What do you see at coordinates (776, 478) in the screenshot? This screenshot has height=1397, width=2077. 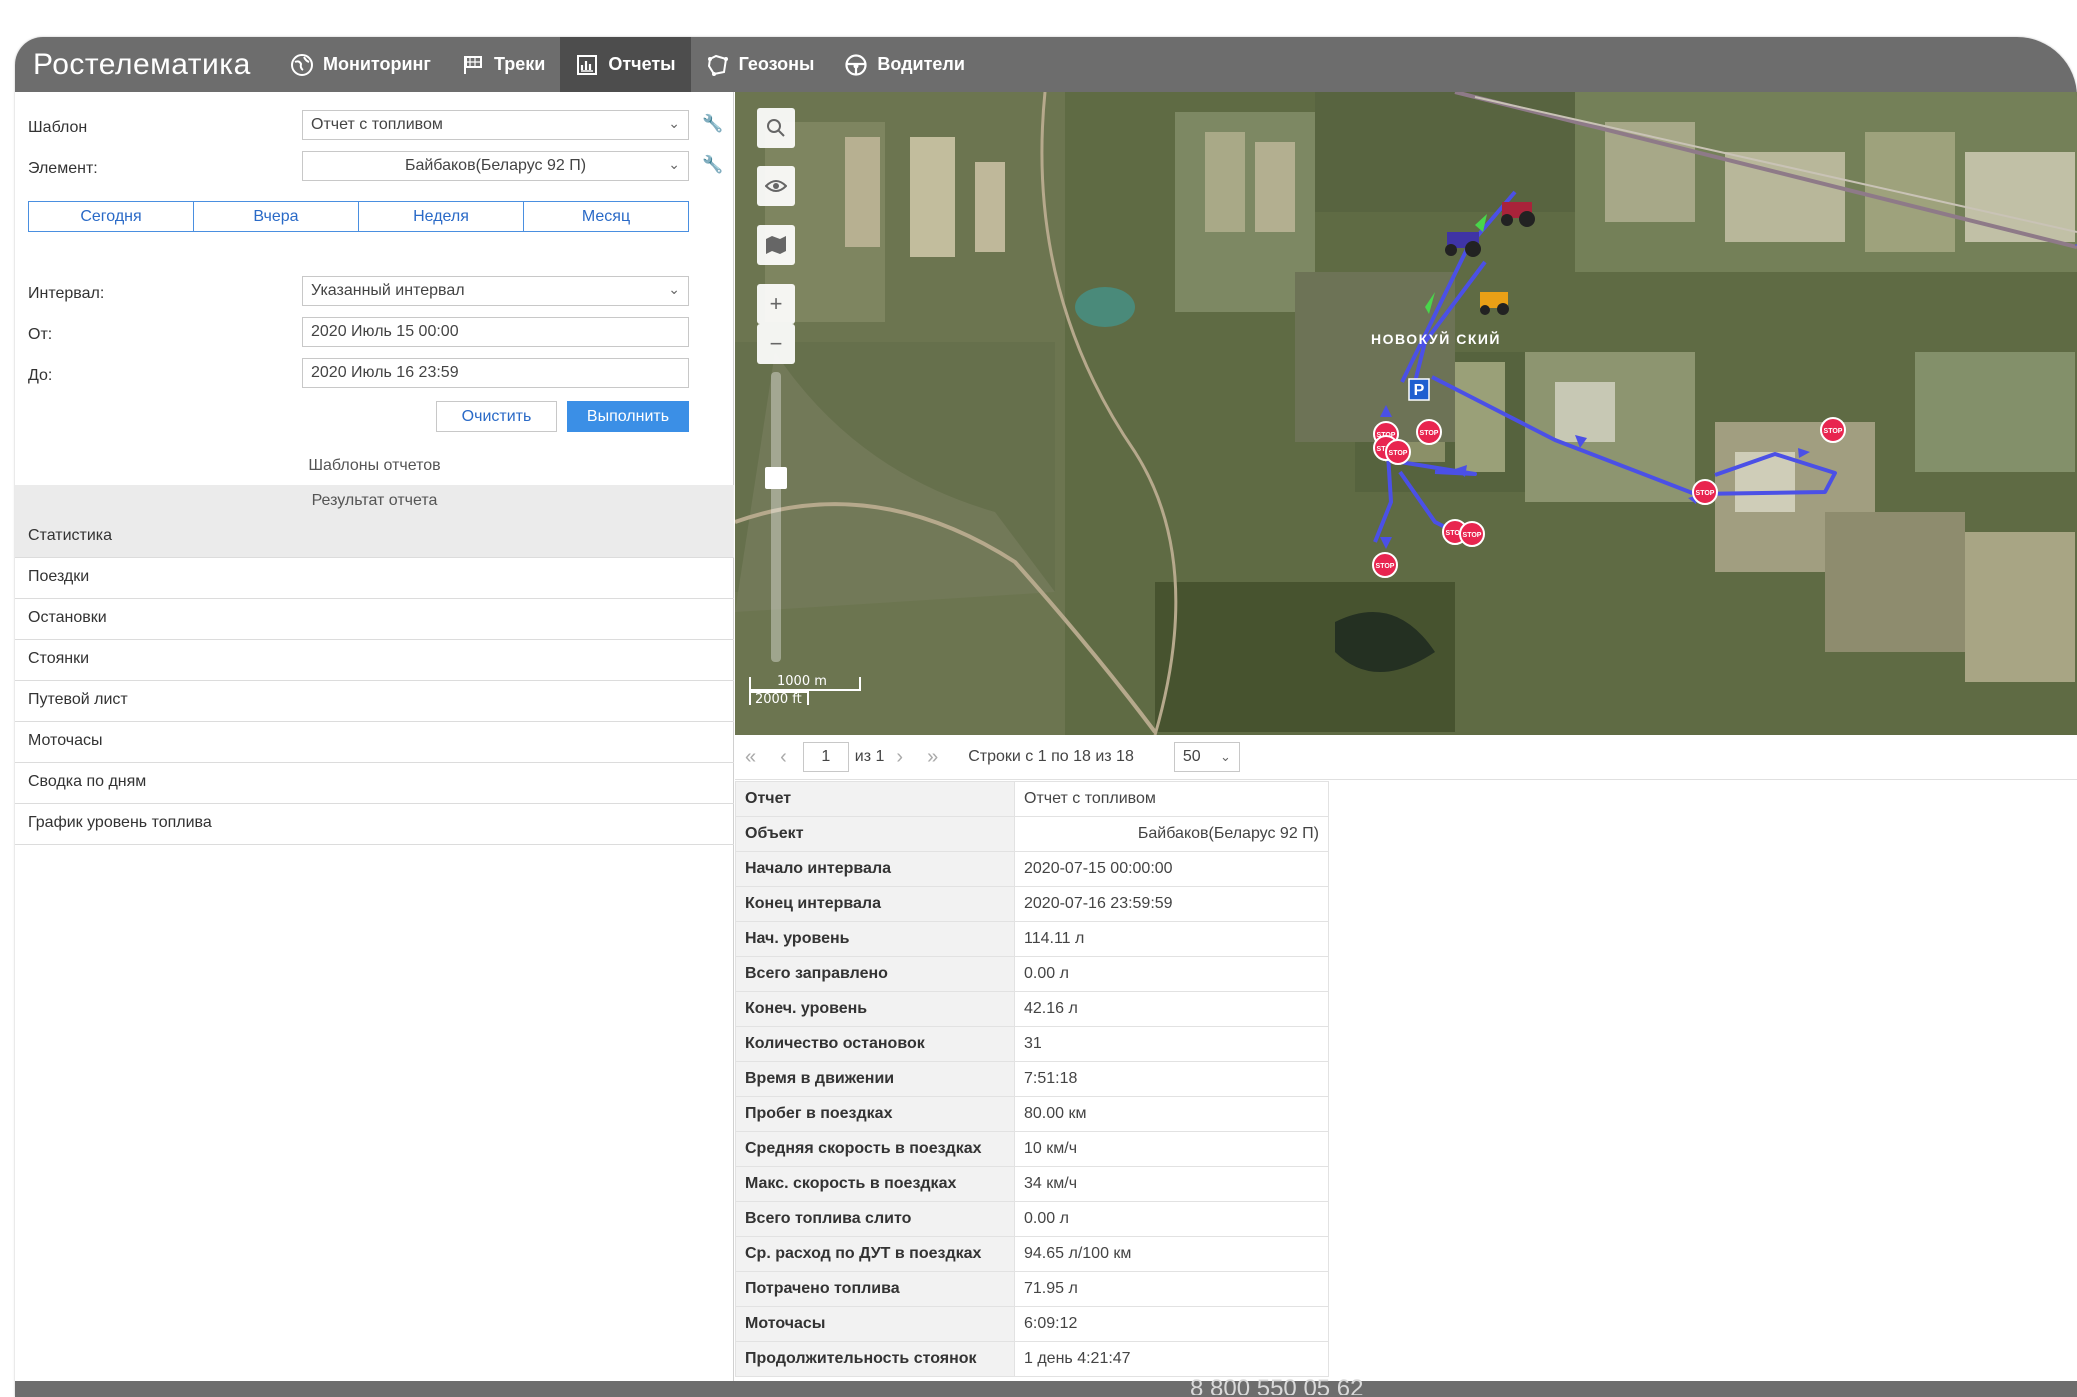 I see `zoom-slider-handle` at bounding box center [776, 478].